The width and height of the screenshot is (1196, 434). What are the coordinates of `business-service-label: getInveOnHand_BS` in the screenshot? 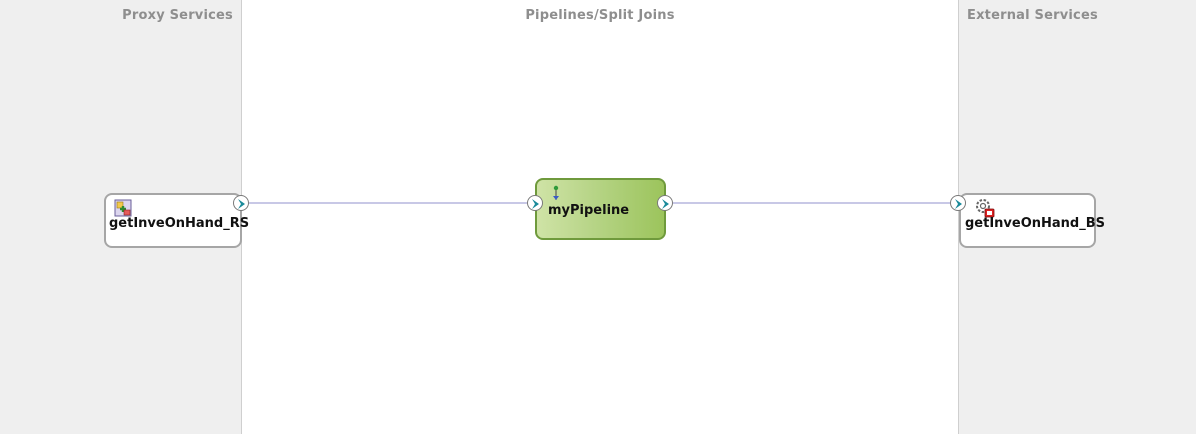 It's located at (1035, 223).